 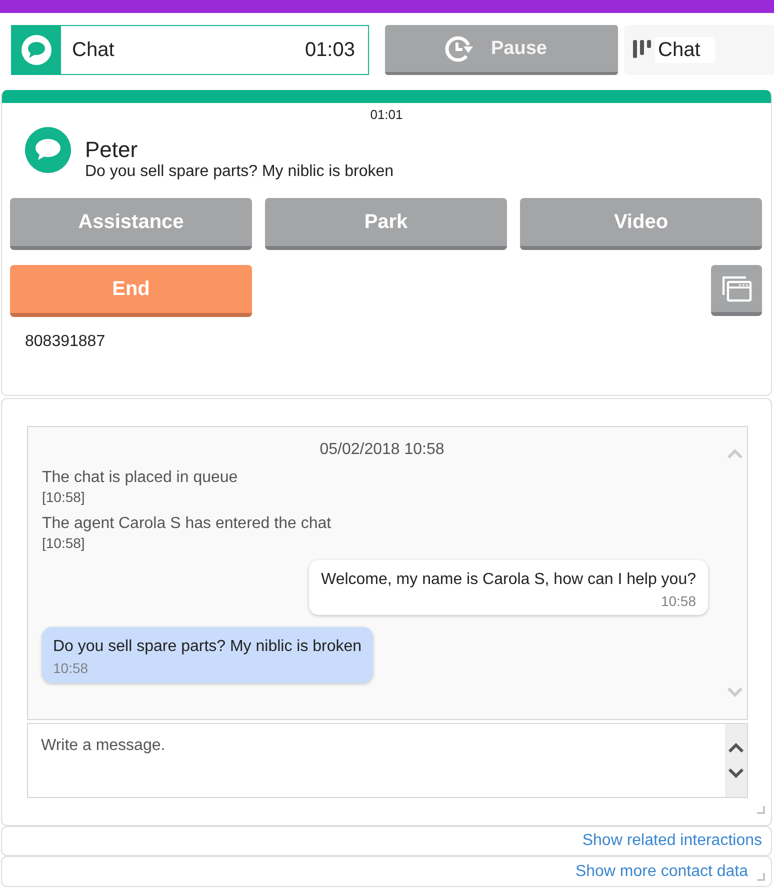 I want to click on date-label: 05/02/2018 10:58, so click(x=382, y=450).